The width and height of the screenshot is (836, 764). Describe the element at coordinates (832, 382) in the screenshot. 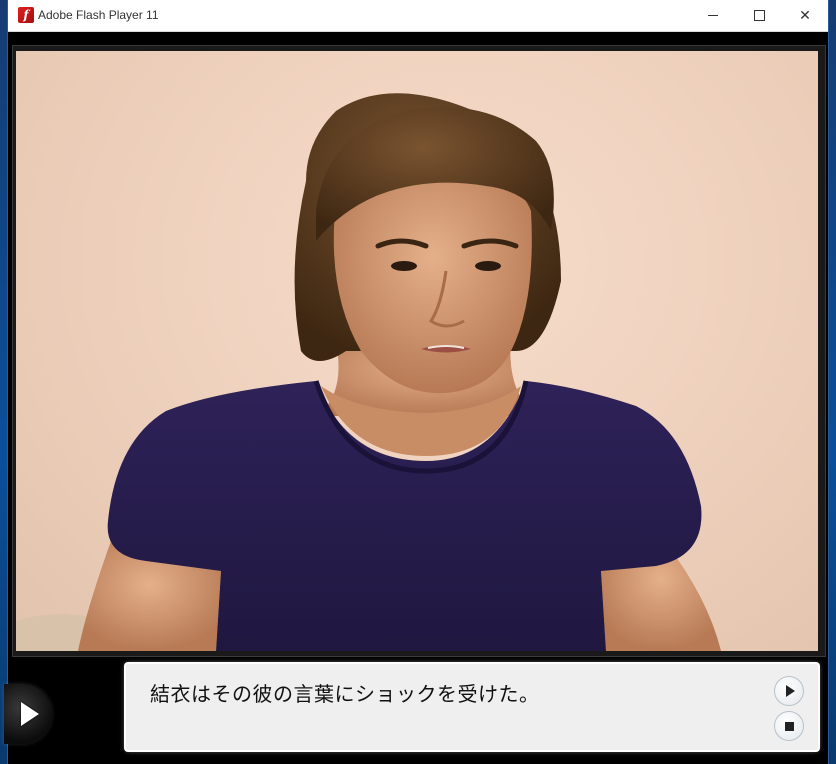

I see `desktop-background-right` at that location.